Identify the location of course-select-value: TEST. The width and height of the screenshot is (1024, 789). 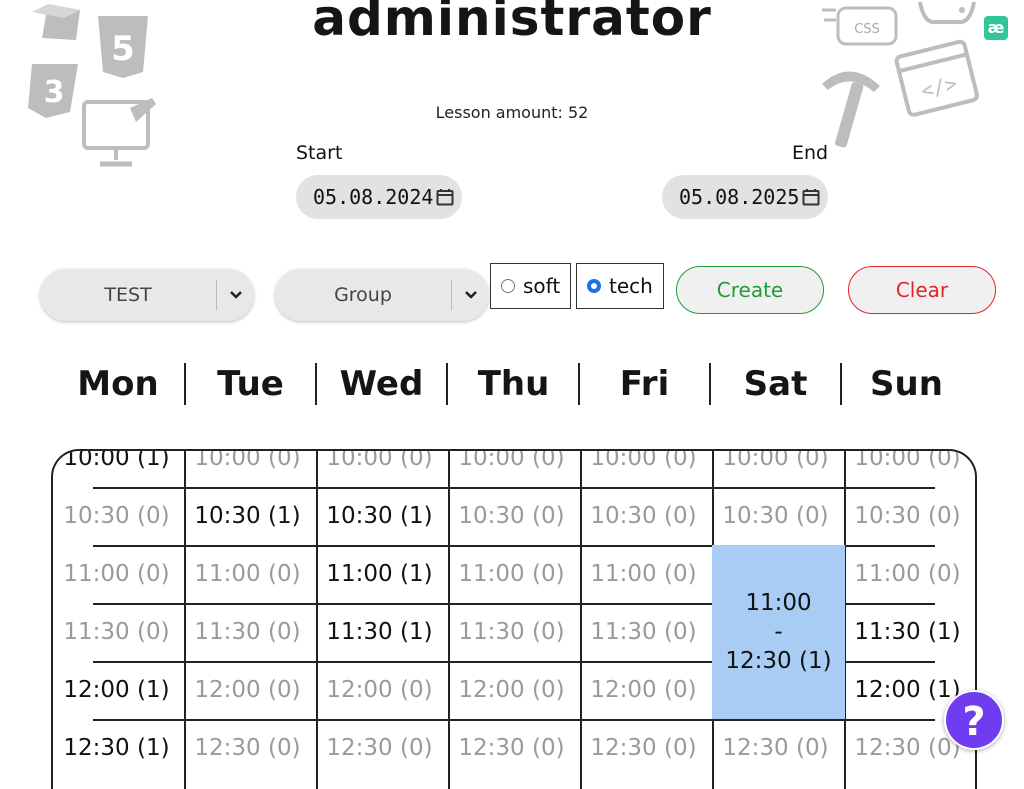
(128, 295).